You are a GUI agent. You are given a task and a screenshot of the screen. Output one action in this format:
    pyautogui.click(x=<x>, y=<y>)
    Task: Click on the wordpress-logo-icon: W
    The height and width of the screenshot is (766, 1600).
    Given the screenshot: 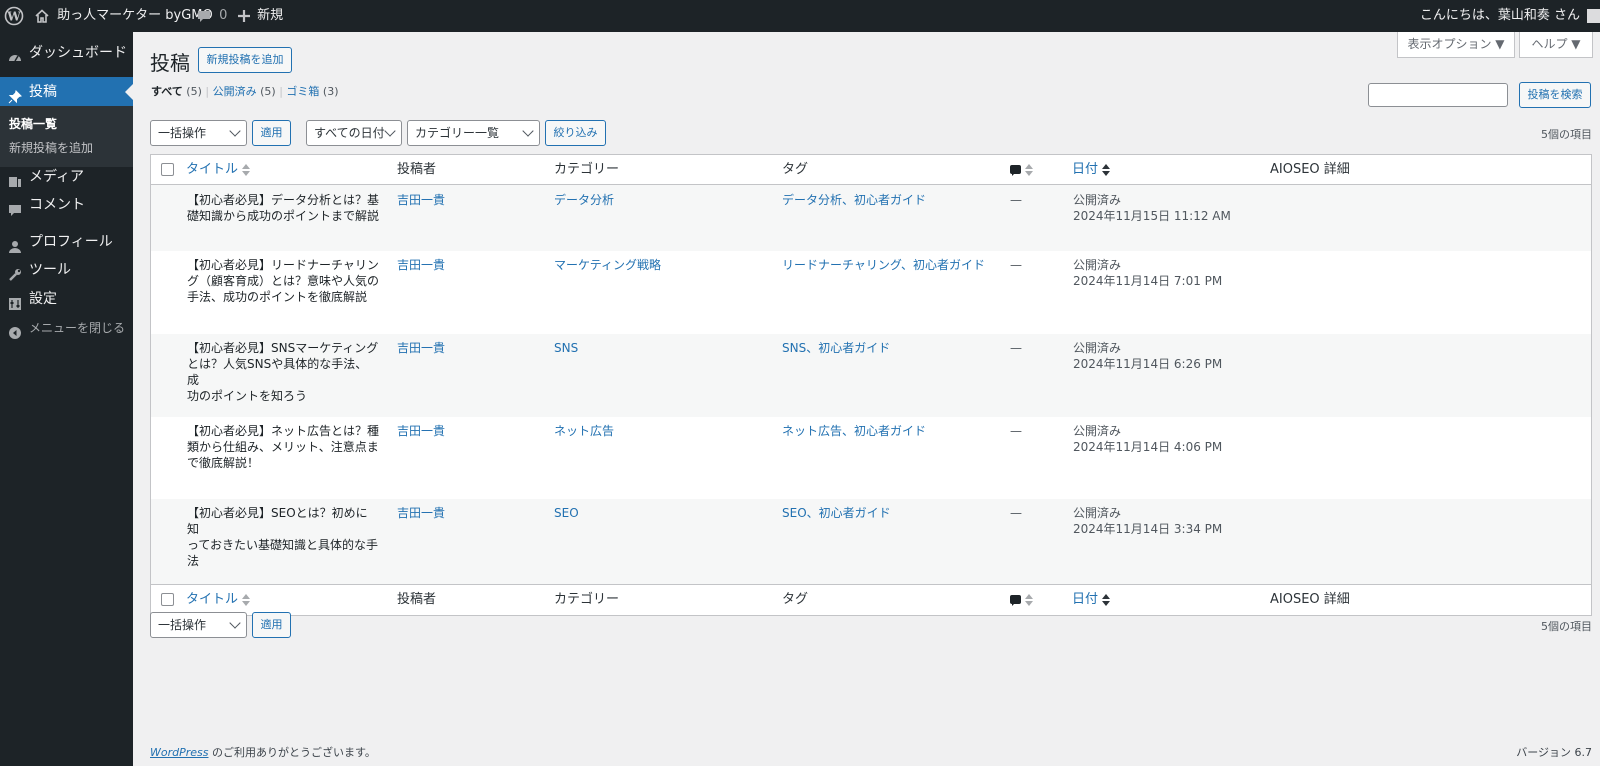 What is the action you would take?
    pyautogui.click(x=14, y=16)
    